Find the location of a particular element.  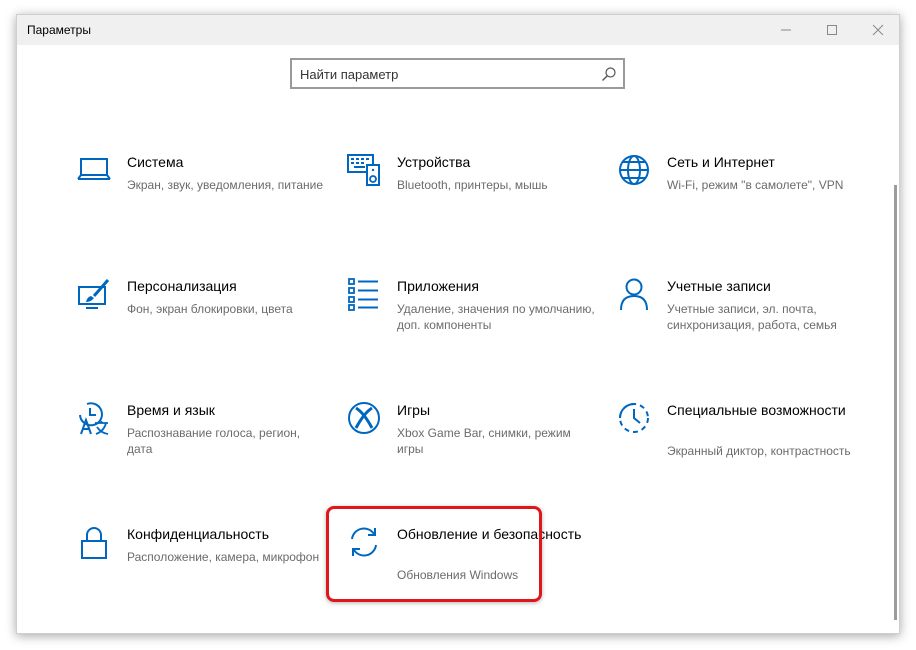

maximize-button is located at coordinates (832, 30).